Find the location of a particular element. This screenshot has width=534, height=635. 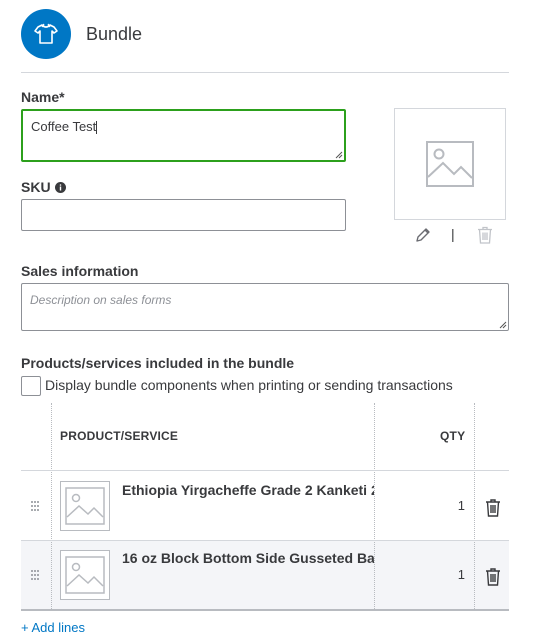

sku-input is located at coordinates (183, 215).